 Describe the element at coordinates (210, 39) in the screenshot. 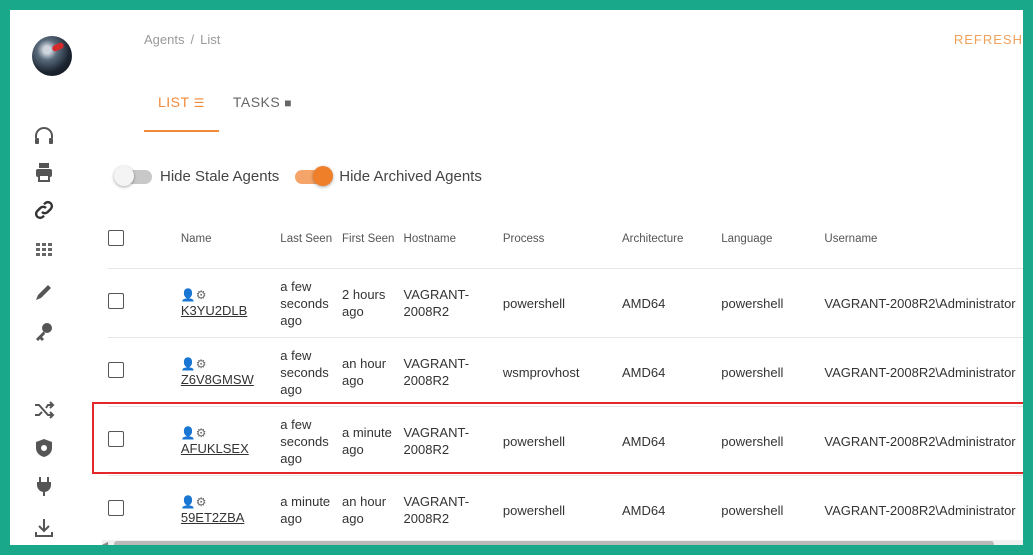

I see `breadcrumb-list: List` at that location.